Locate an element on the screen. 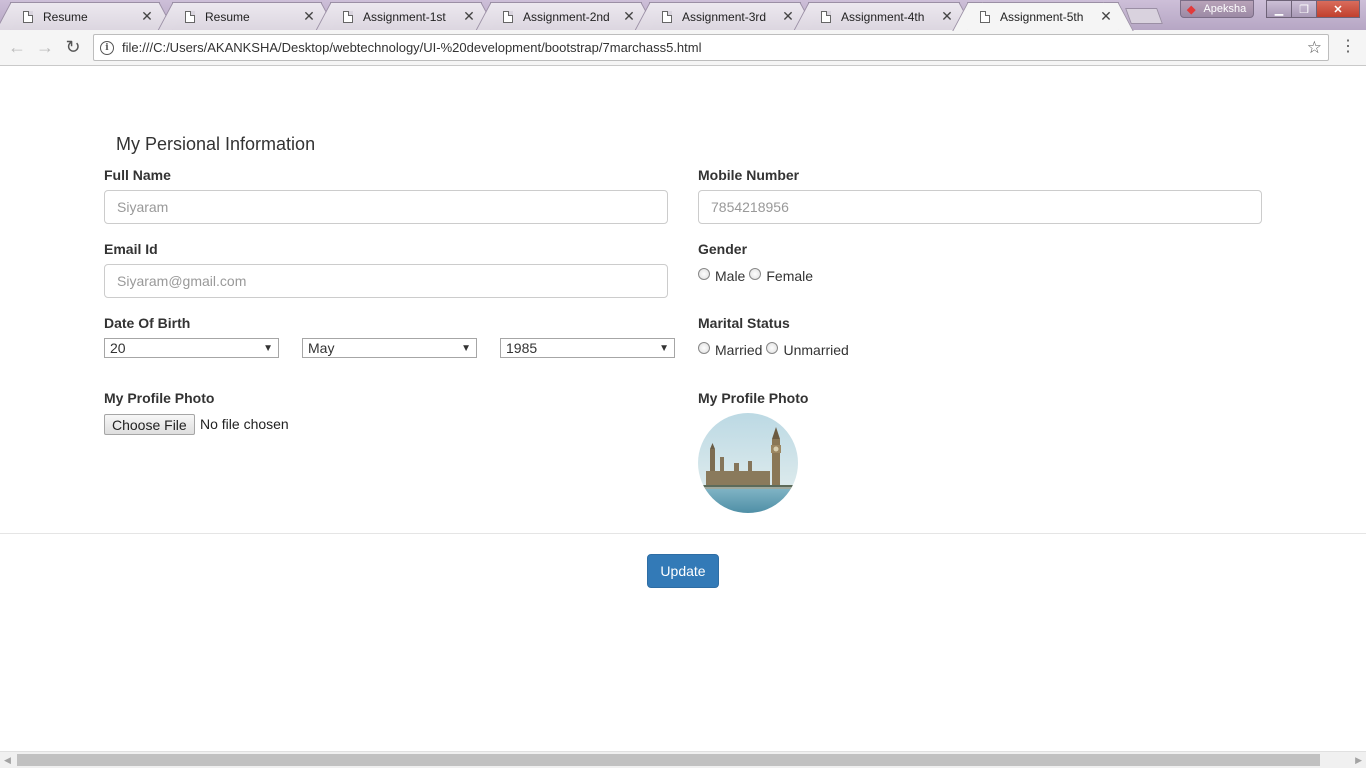 The height and width of the screenshot is (768, 1366). choose-file-button: Choose File is located at coordinates (149, 424).